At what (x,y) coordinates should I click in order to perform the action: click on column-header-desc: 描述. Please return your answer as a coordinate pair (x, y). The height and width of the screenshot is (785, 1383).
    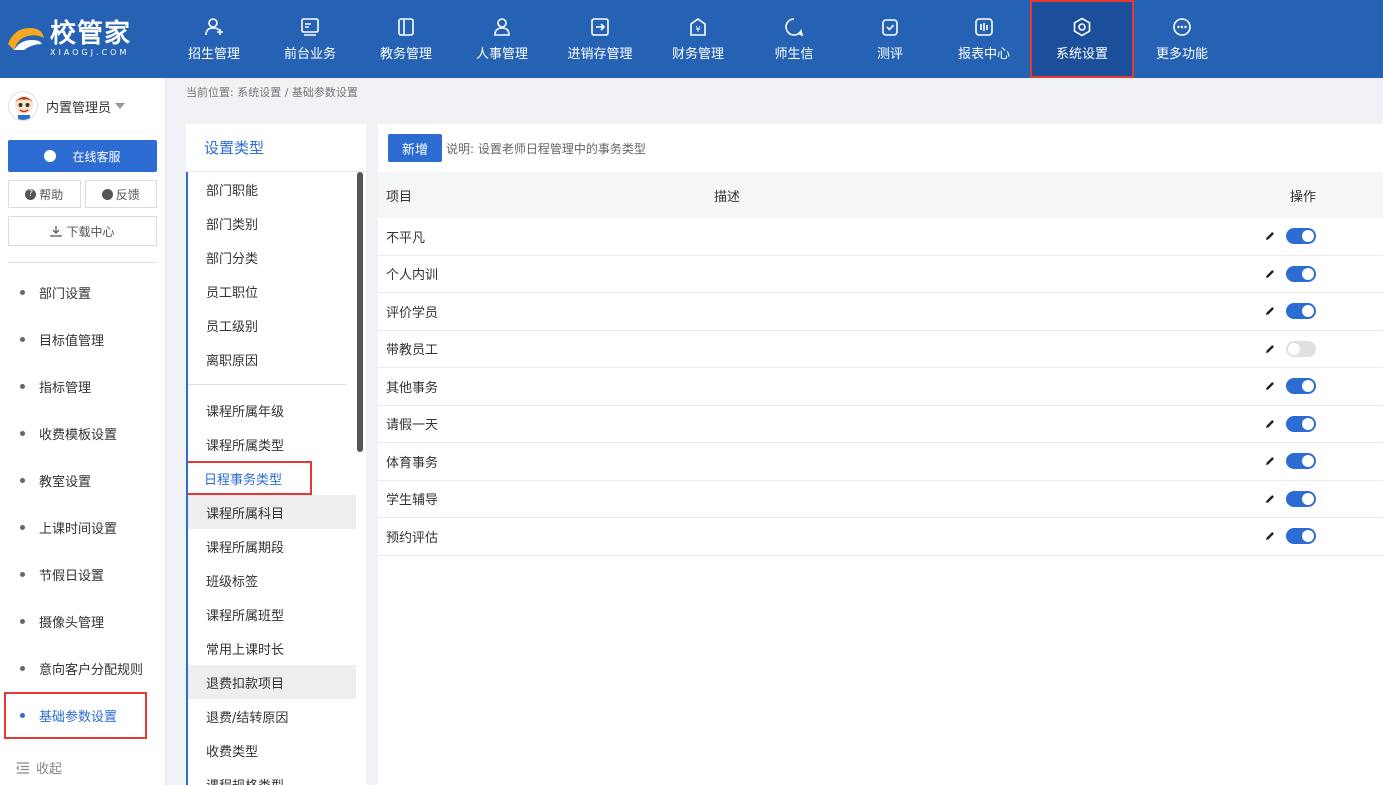
    Looking at the image, I should click on (727, 197).